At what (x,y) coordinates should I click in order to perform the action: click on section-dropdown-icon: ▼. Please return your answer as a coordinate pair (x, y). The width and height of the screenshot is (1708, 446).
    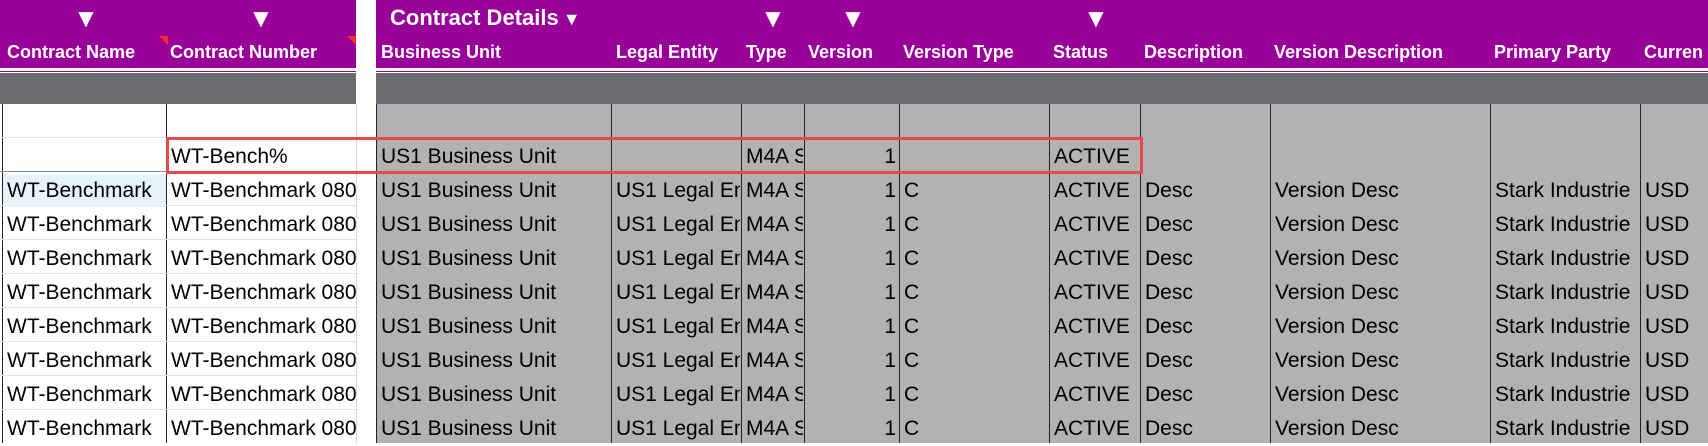
    Looking at the image, I should click on (572, 19).